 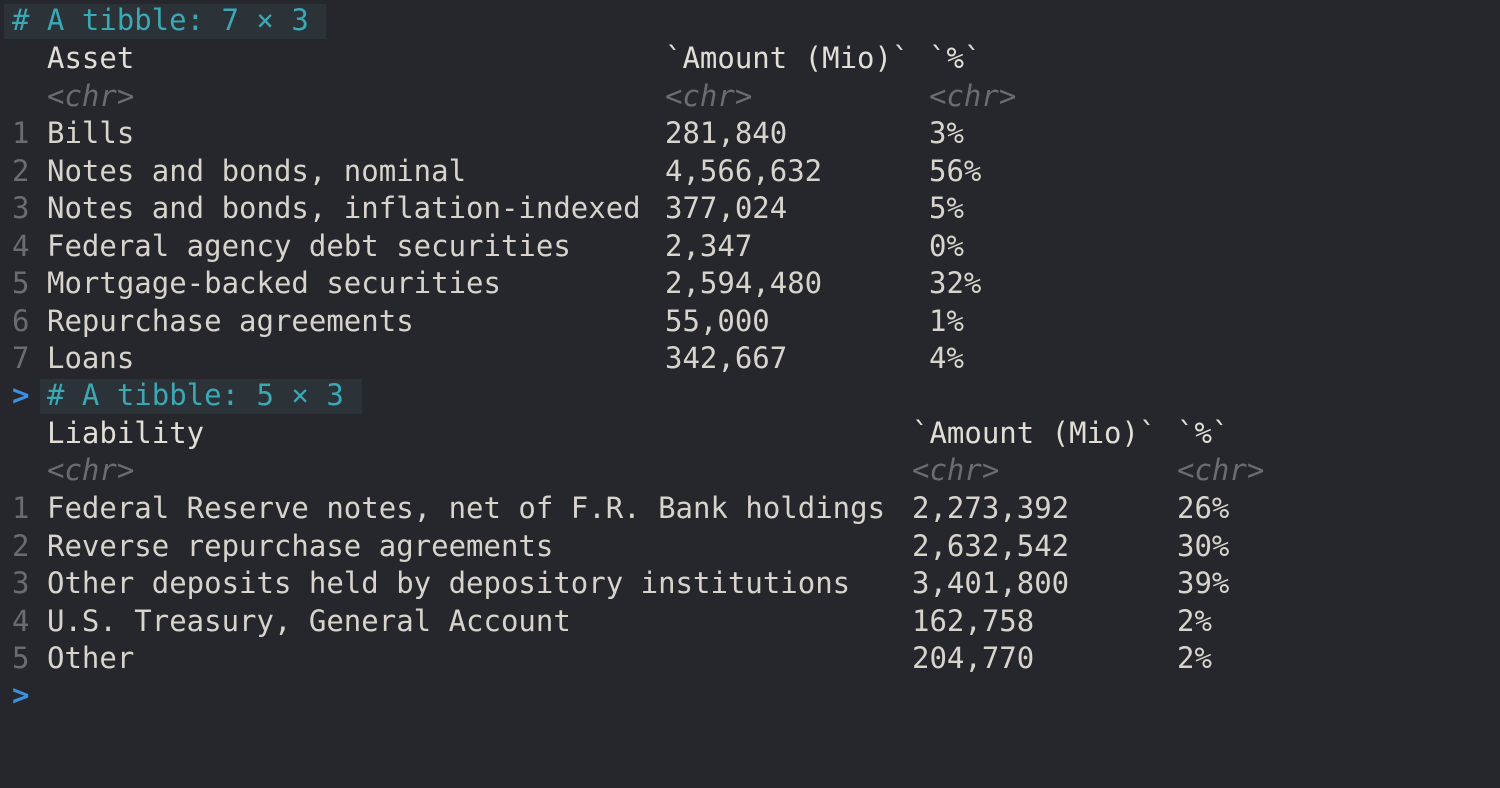 What do you see at coordinates (1203, 545) in the screenshot?
I see `row-percent: 30%` at bounding box center [1203, 545].